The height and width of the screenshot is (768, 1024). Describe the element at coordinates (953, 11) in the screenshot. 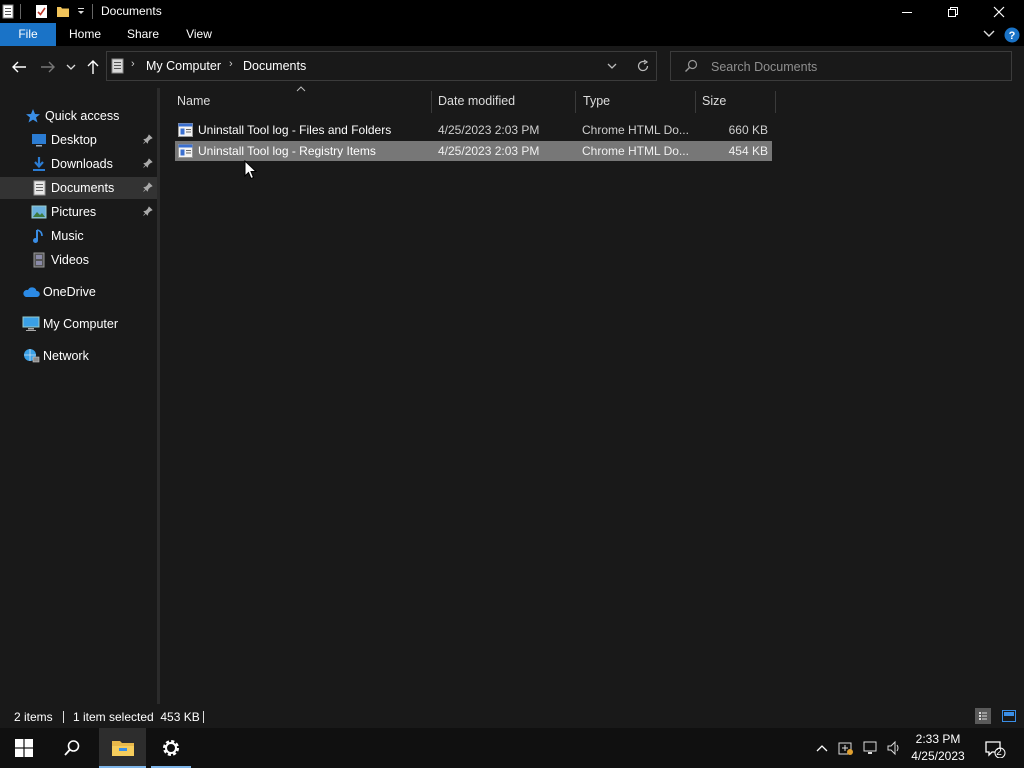

I see `restore-button` at that location.